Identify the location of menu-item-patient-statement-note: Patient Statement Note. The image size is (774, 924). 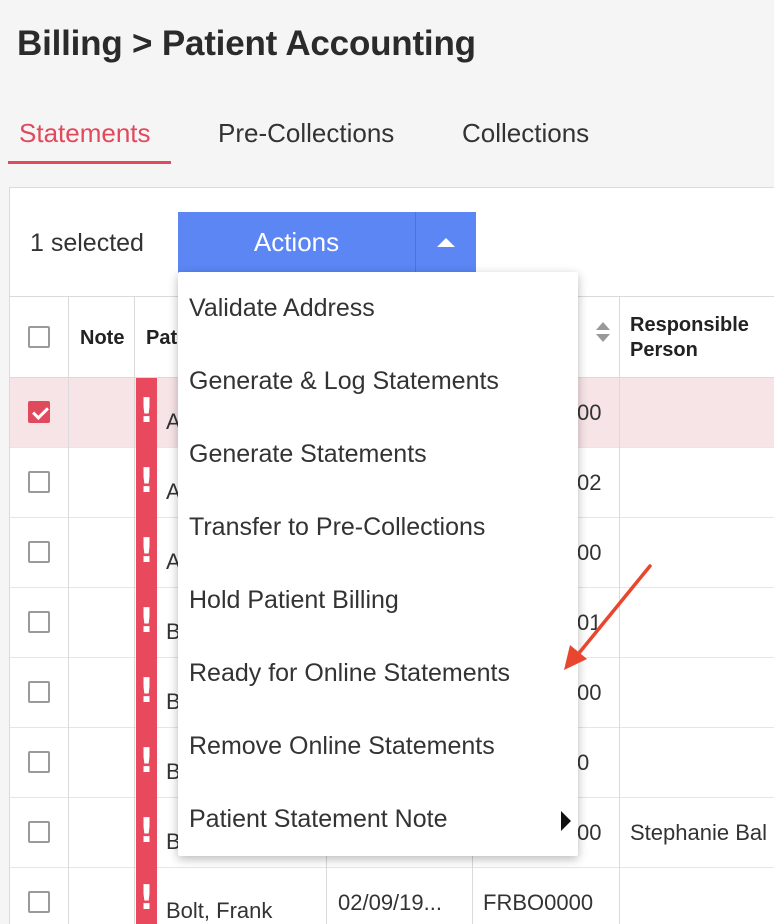
(318, 819).